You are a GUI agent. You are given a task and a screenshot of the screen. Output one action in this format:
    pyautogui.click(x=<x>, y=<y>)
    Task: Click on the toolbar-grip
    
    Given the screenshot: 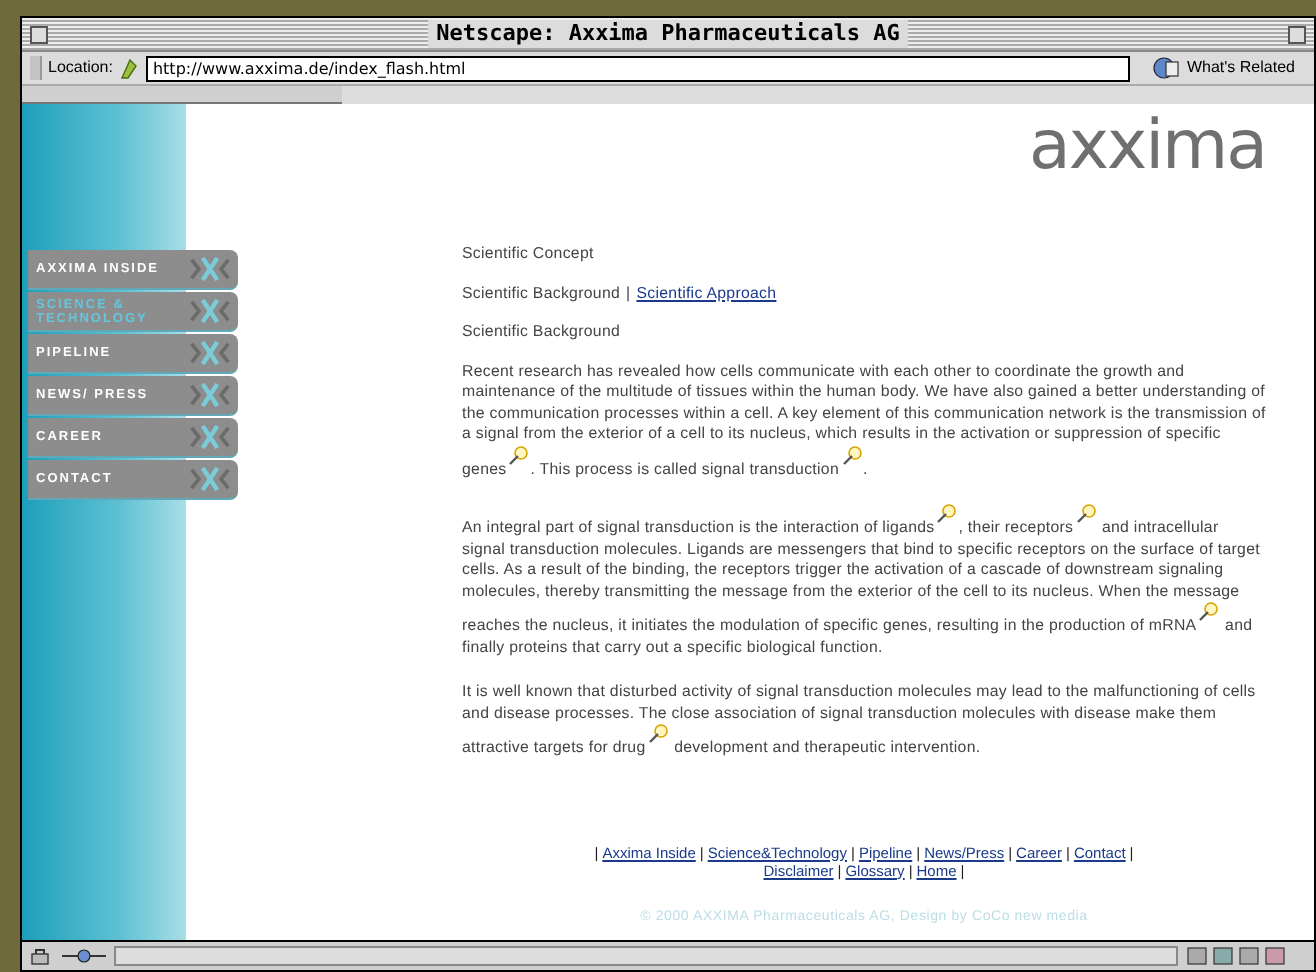 What is the action you would take?
    pyautogui.click(x=36, y=68)
    